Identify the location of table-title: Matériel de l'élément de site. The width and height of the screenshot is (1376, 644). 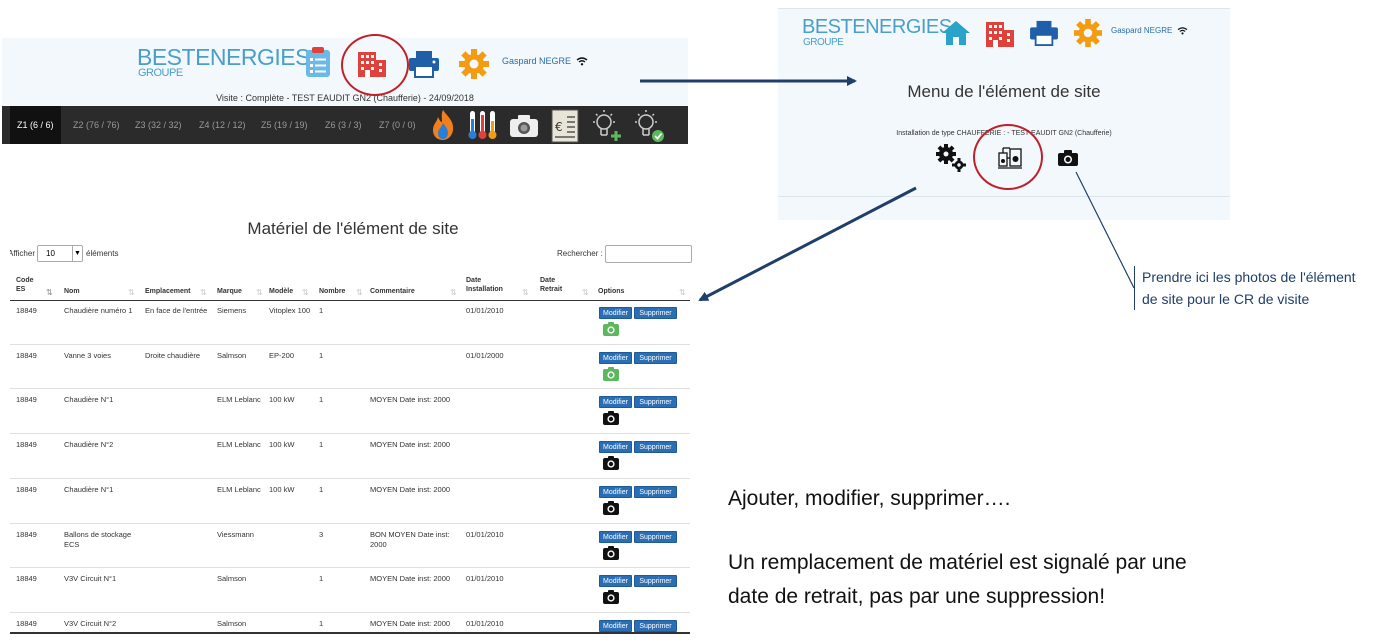
(353, 228).